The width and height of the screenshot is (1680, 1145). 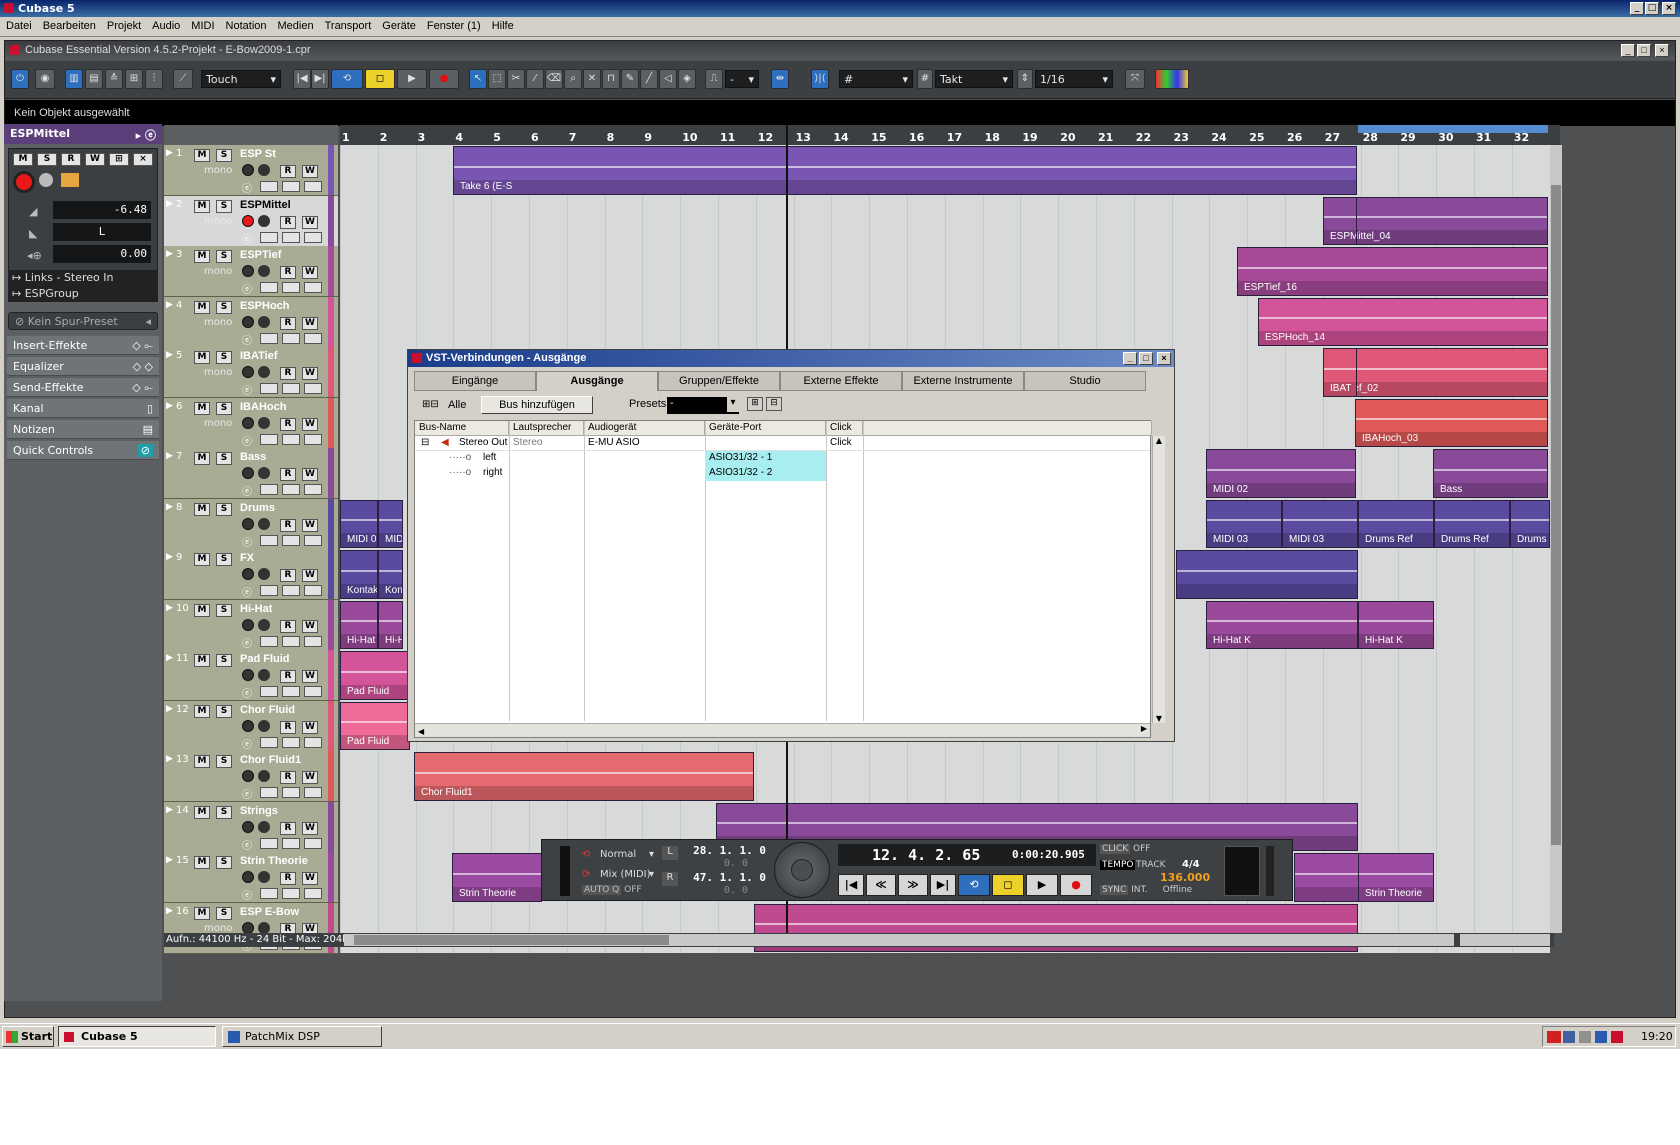 I want to click on mute-tool: ✕, so click(x=592, y=79).